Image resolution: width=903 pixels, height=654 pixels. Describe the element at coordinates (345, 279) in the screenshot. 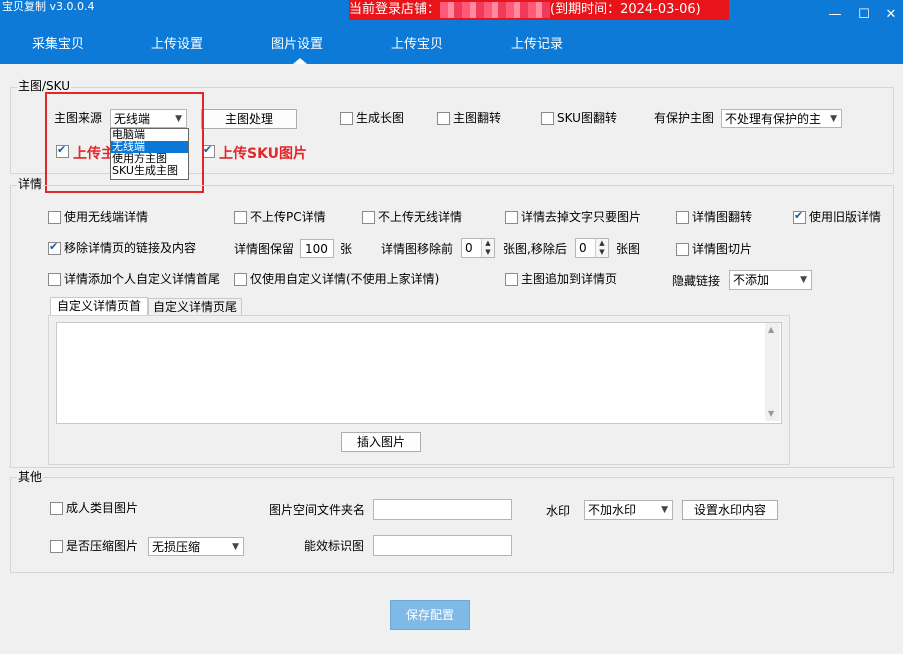

I see `only-custom-label: 仅使用自定义详情(不使用上家详情)` at that location.